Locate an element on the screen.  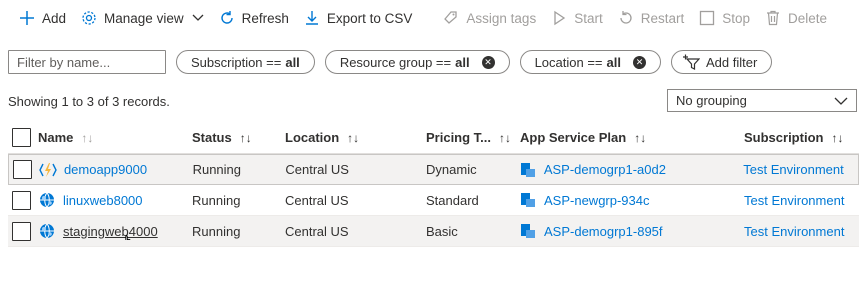
add-filter-label: Add filter is located at coordinates (732, 62).